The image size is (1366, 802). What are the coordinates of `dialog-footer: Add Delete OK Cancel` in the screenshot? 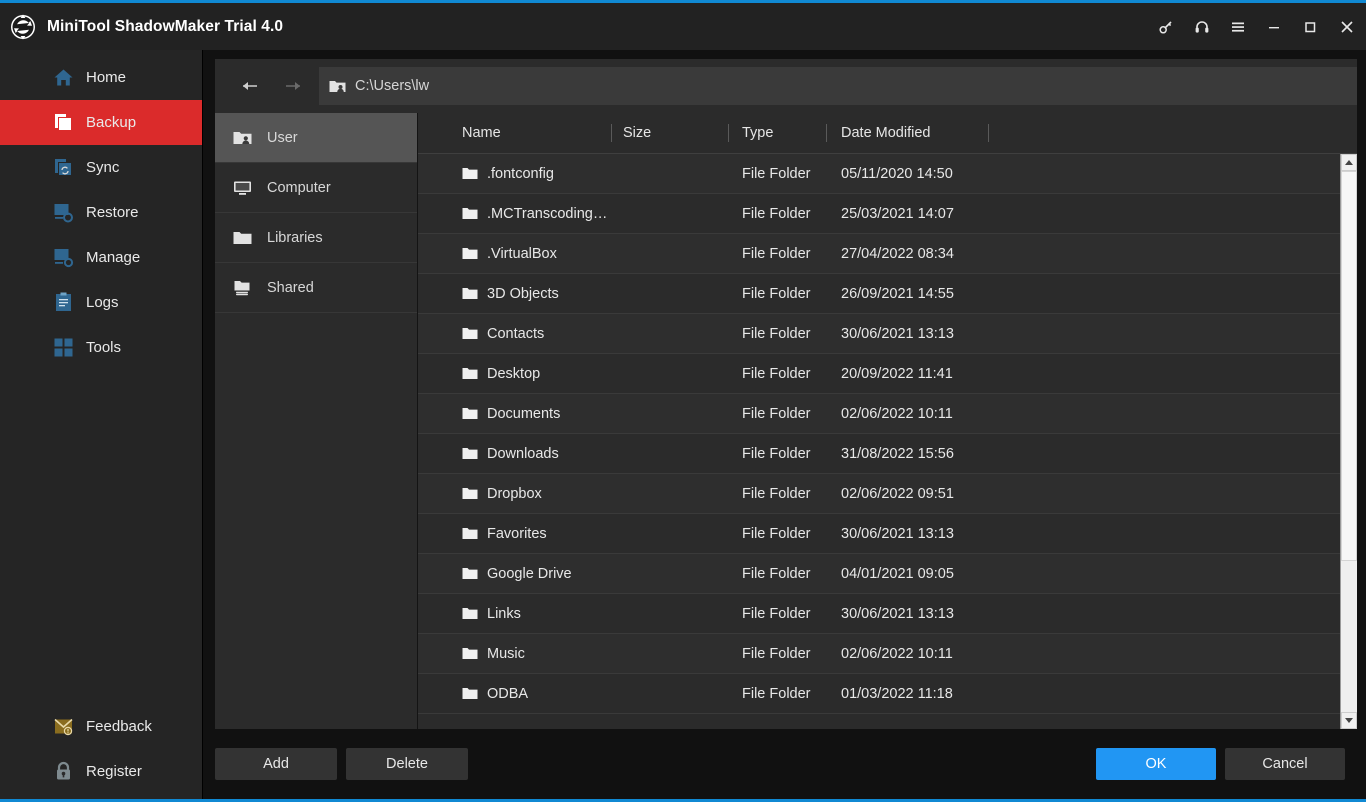 It's located at (784, 764).